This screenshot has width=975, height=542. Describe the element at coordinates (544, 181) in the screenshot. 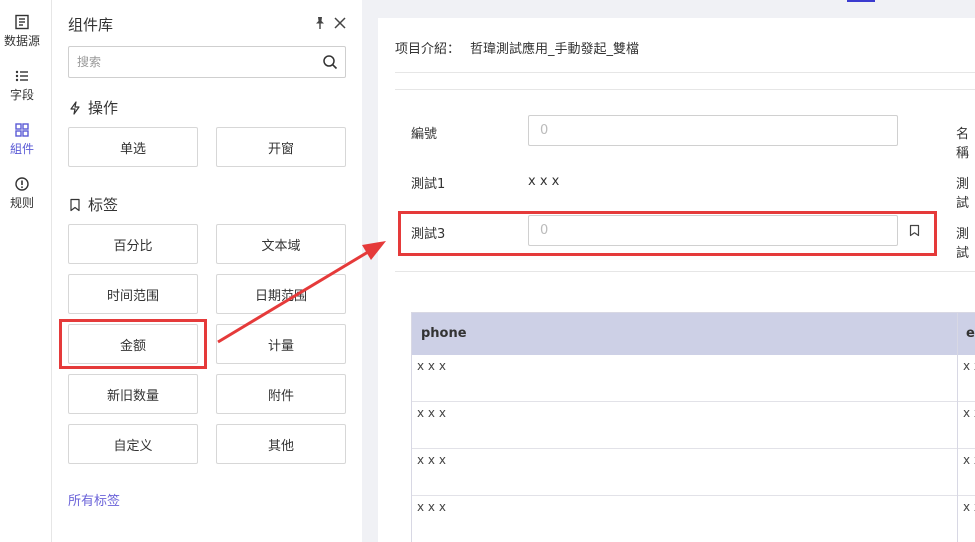

I see `test1-value: x x x` at that location.